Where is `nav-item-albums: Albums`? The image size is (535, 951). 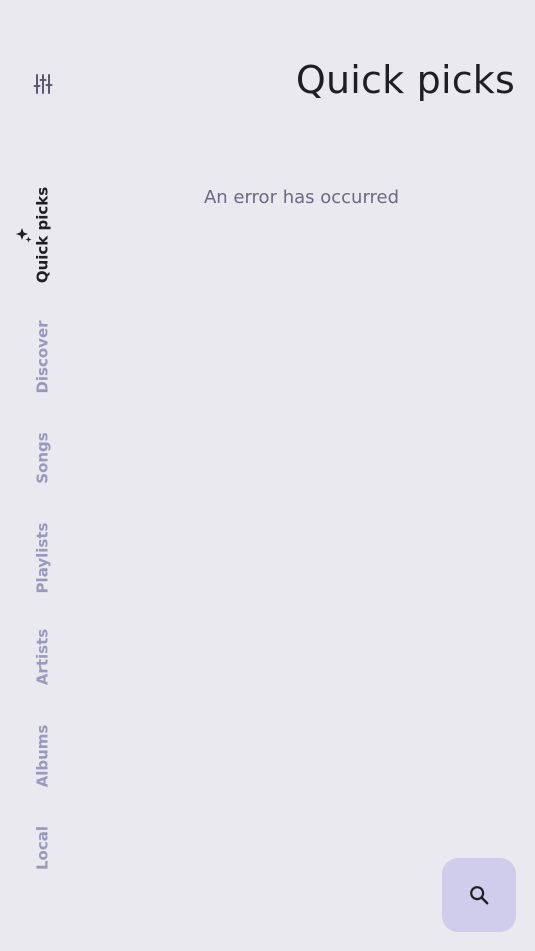 nav-item-albums: Albums is located at coordinates (43, 756).